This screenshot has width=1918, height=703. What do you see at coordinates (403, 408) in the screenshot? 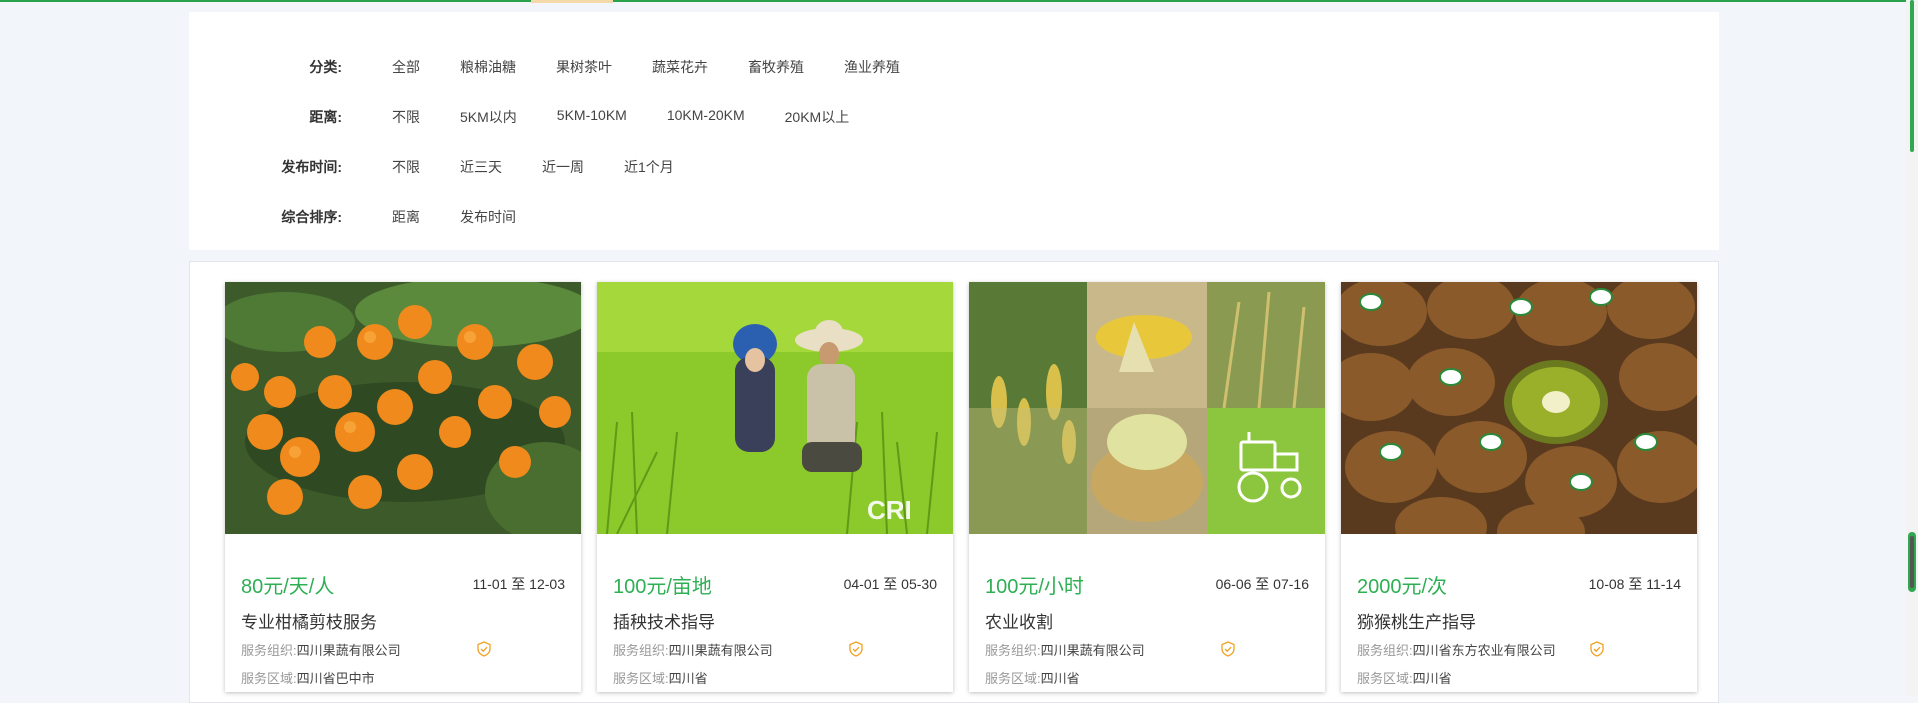
I see `orange-tree-photo` at bounding box center [403, 408].